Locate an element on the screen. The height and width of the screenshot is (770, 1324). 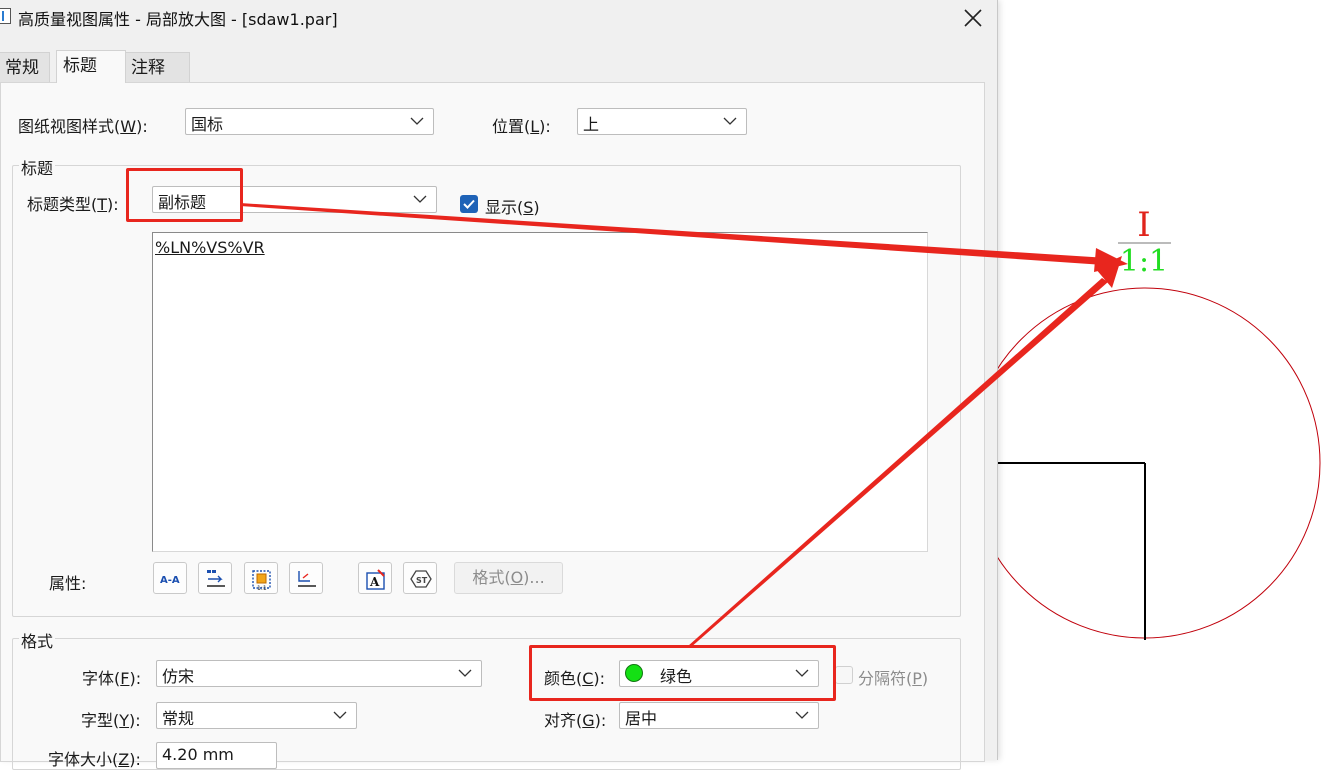
font-size-label: 字体大小(Z): is located at coordinates (94, 759).